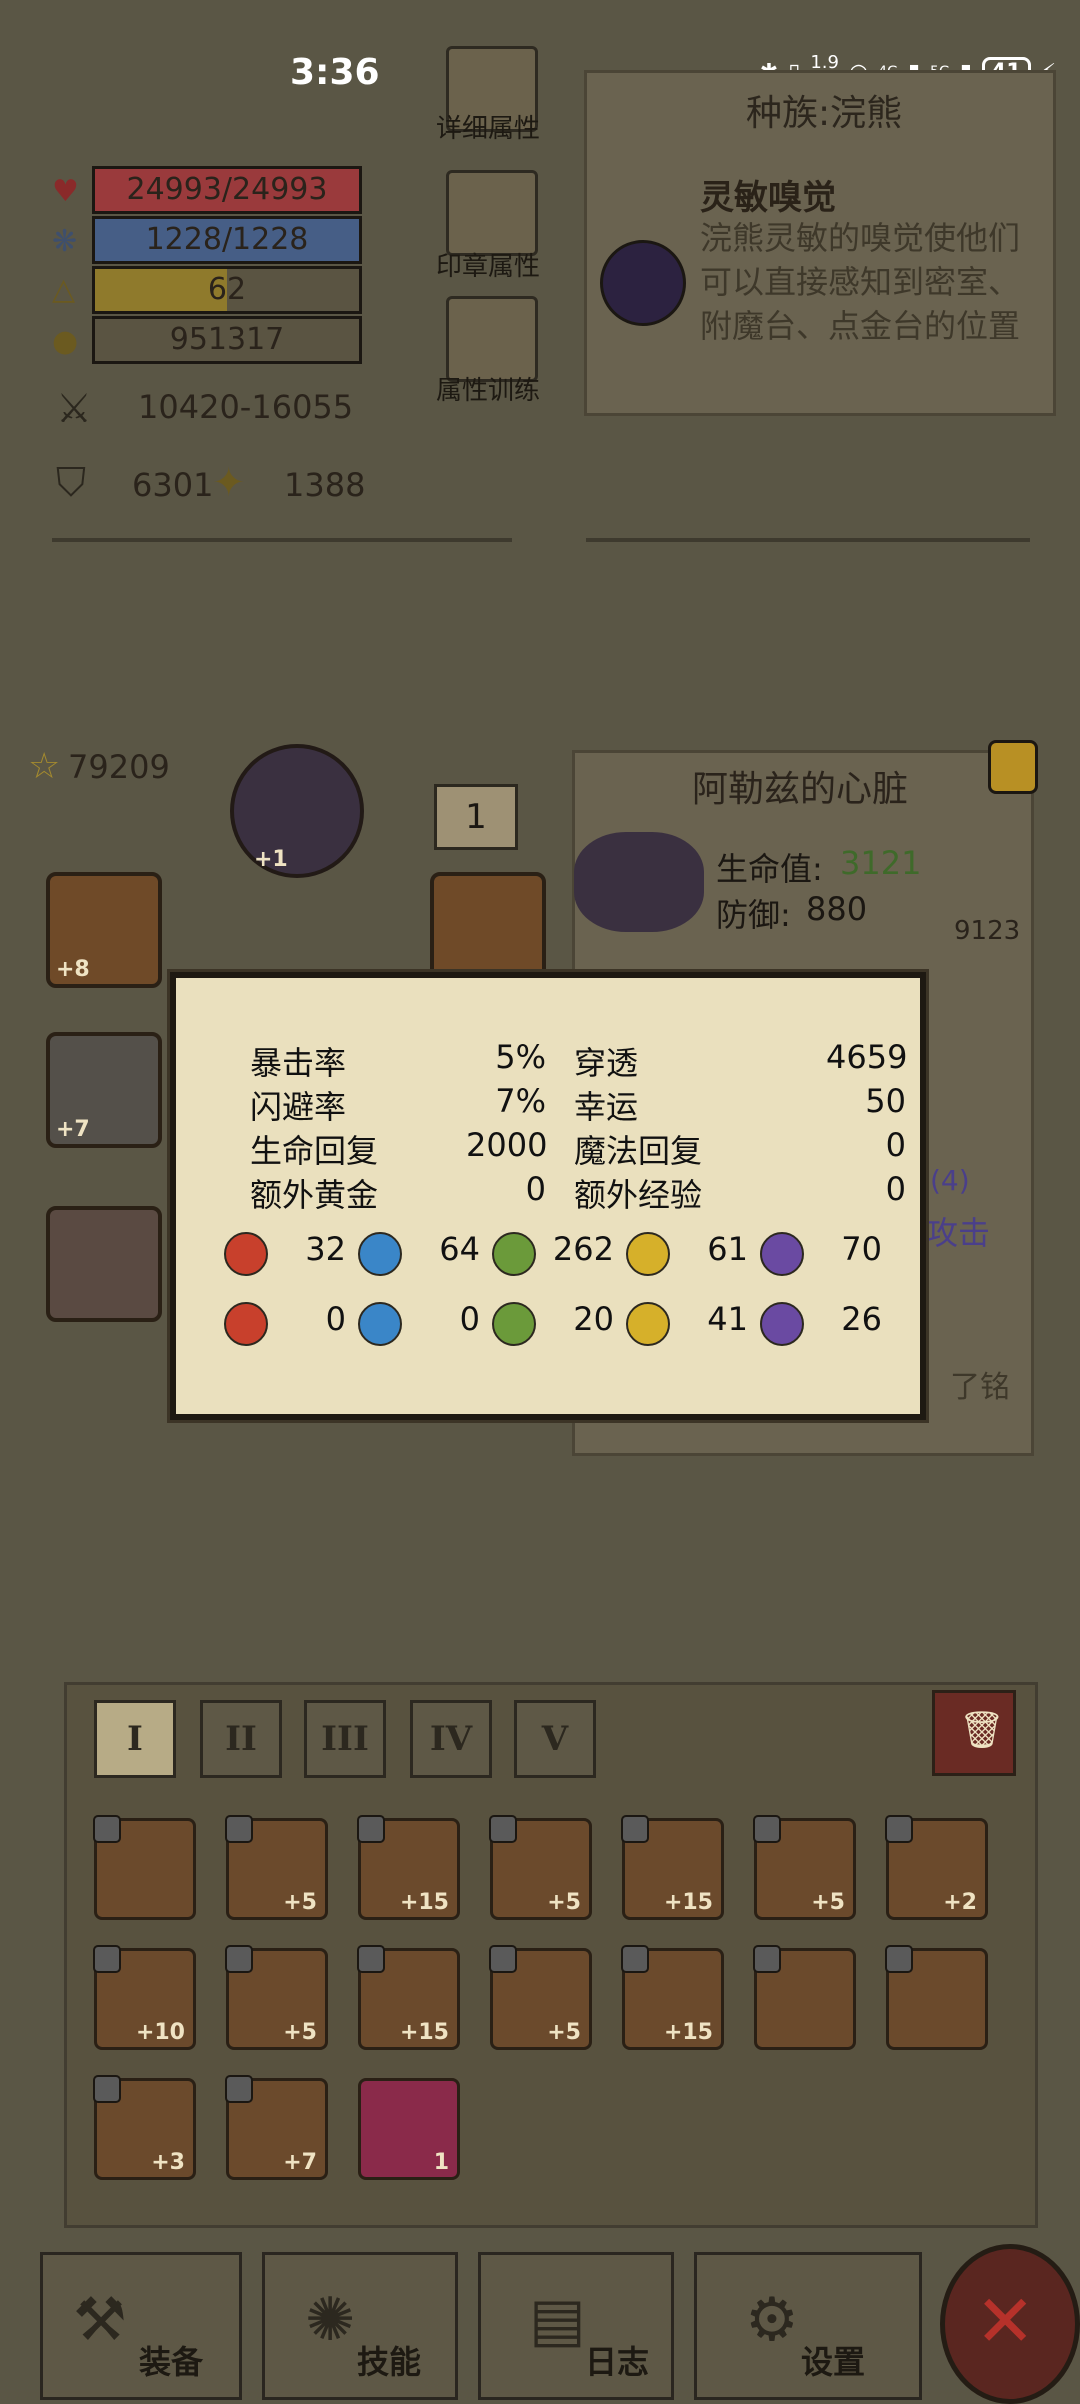 The height and width of the screenshot is (2404, 1080). I want to click on popup-stat-value: 2000, so click(507, 1145).